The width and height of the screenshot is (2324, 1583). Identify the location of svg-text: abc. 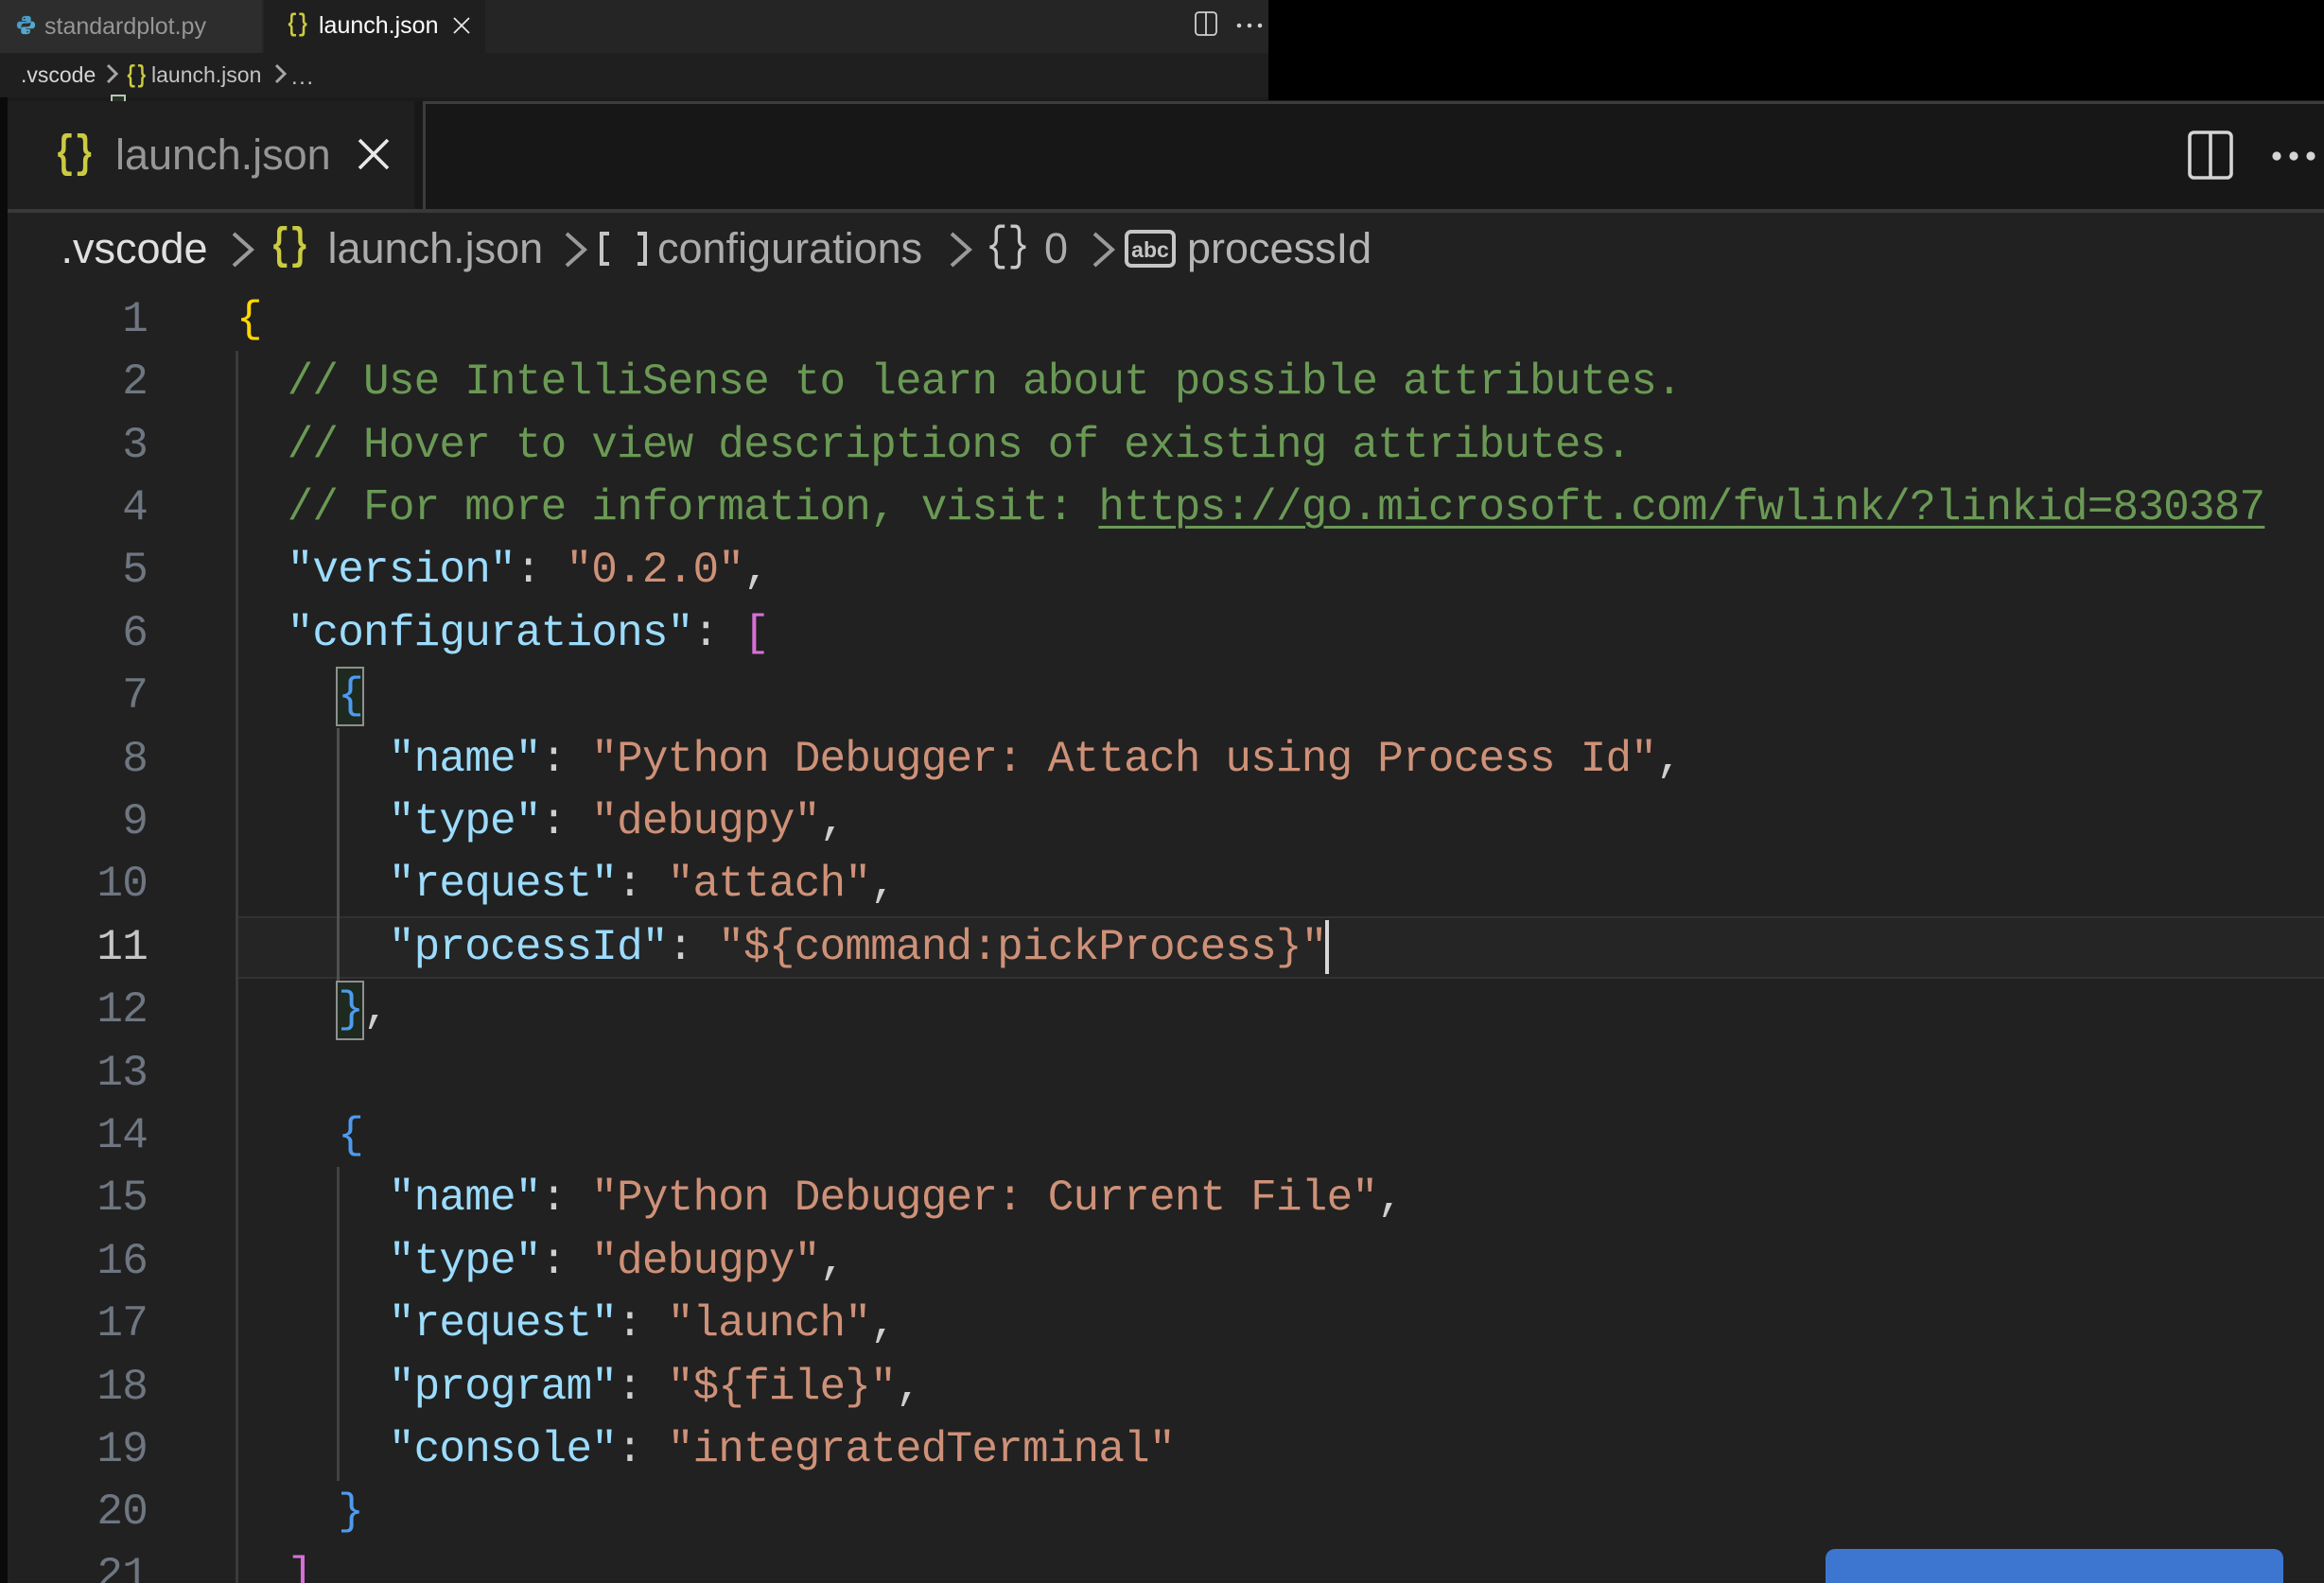
(1150, 250).